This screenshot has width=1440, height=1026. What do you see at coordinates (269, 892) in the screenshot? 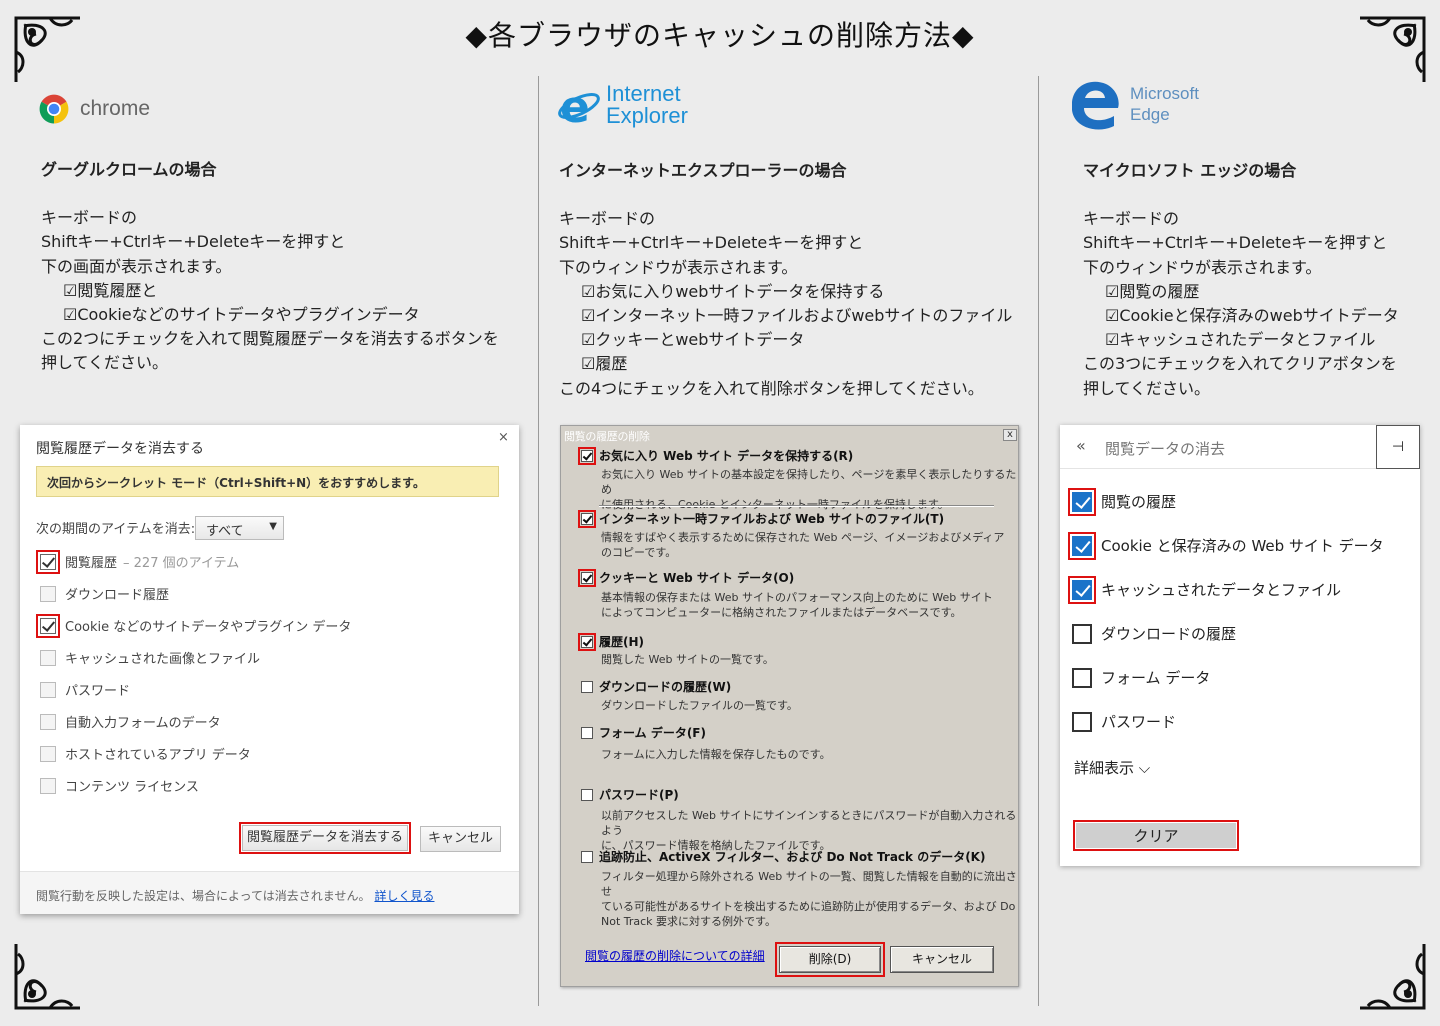
I see `dialog-footer: 閲覧行動を反映した設定は、場合によっては消去されません。 詳しく見る` at bounding box center [269, 892].